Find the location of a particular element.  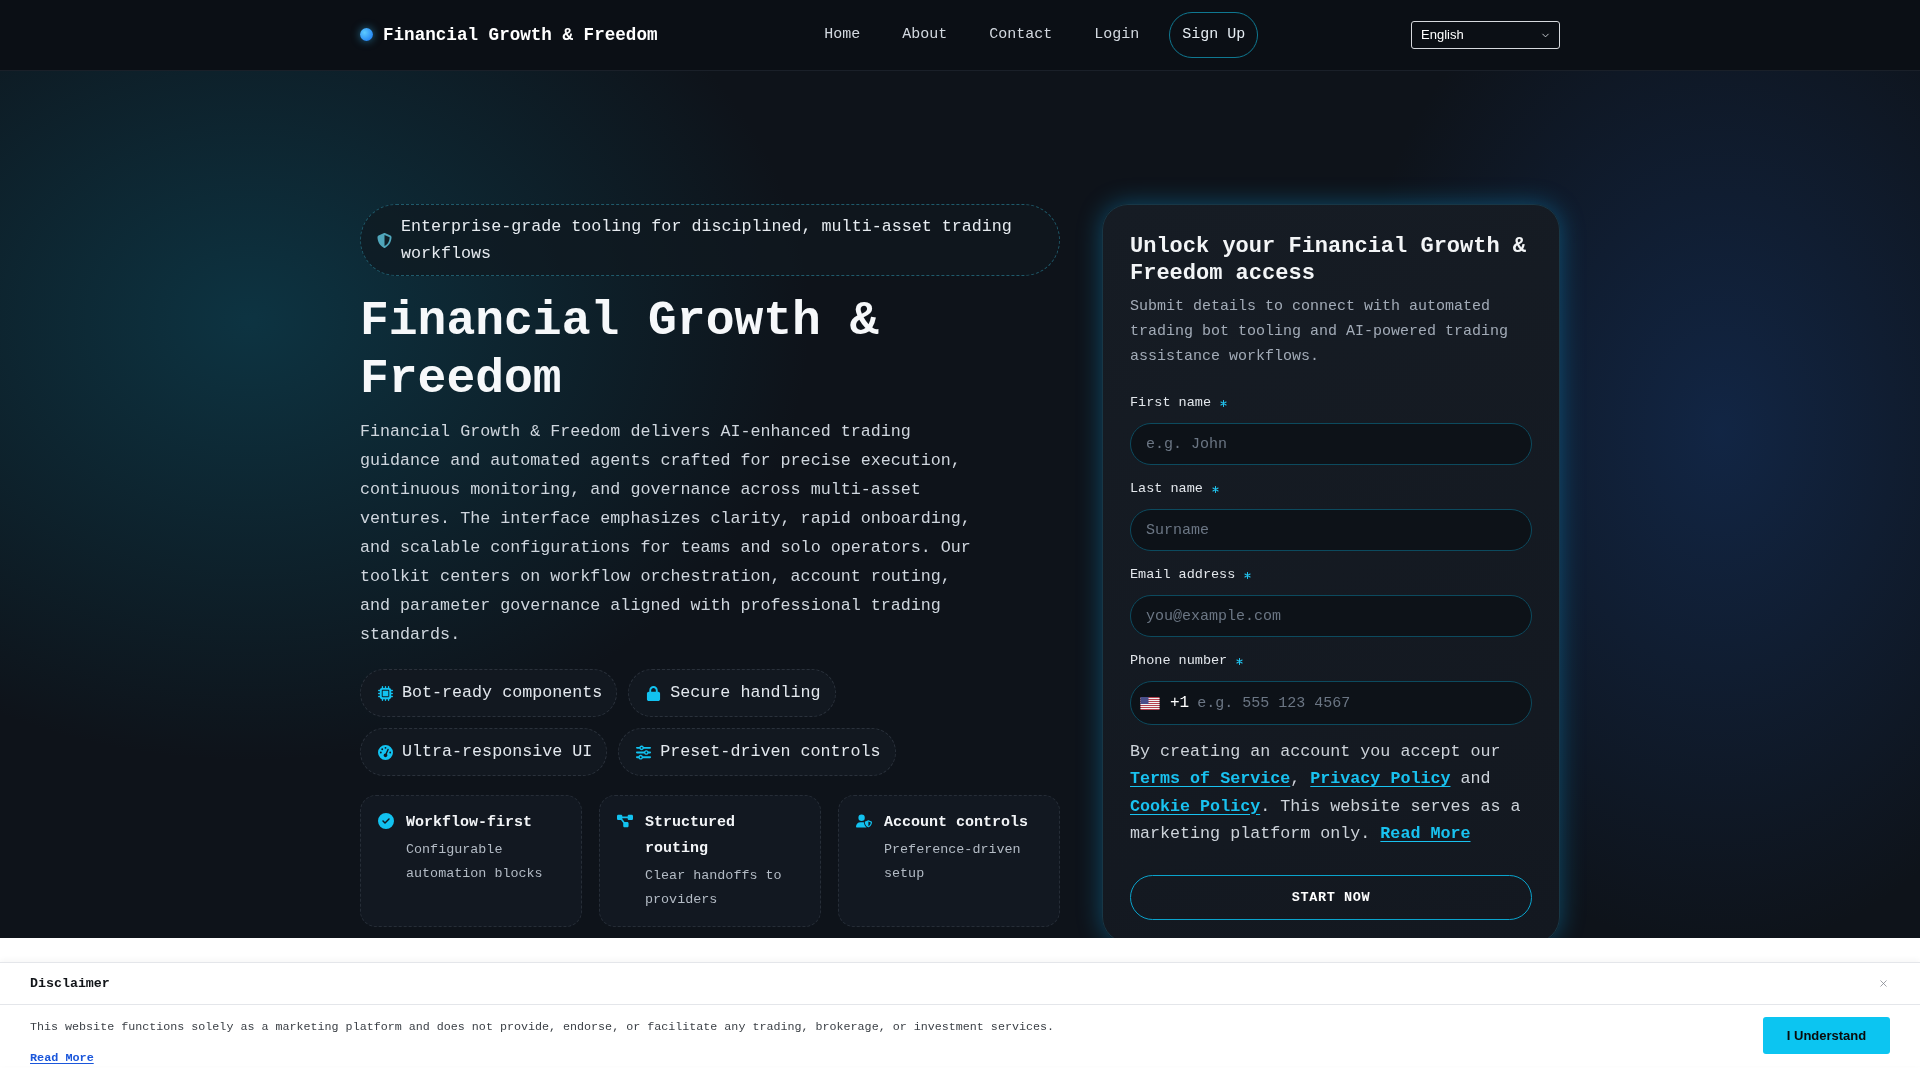

field-label: Email address is located at coordinates (1183, 575).